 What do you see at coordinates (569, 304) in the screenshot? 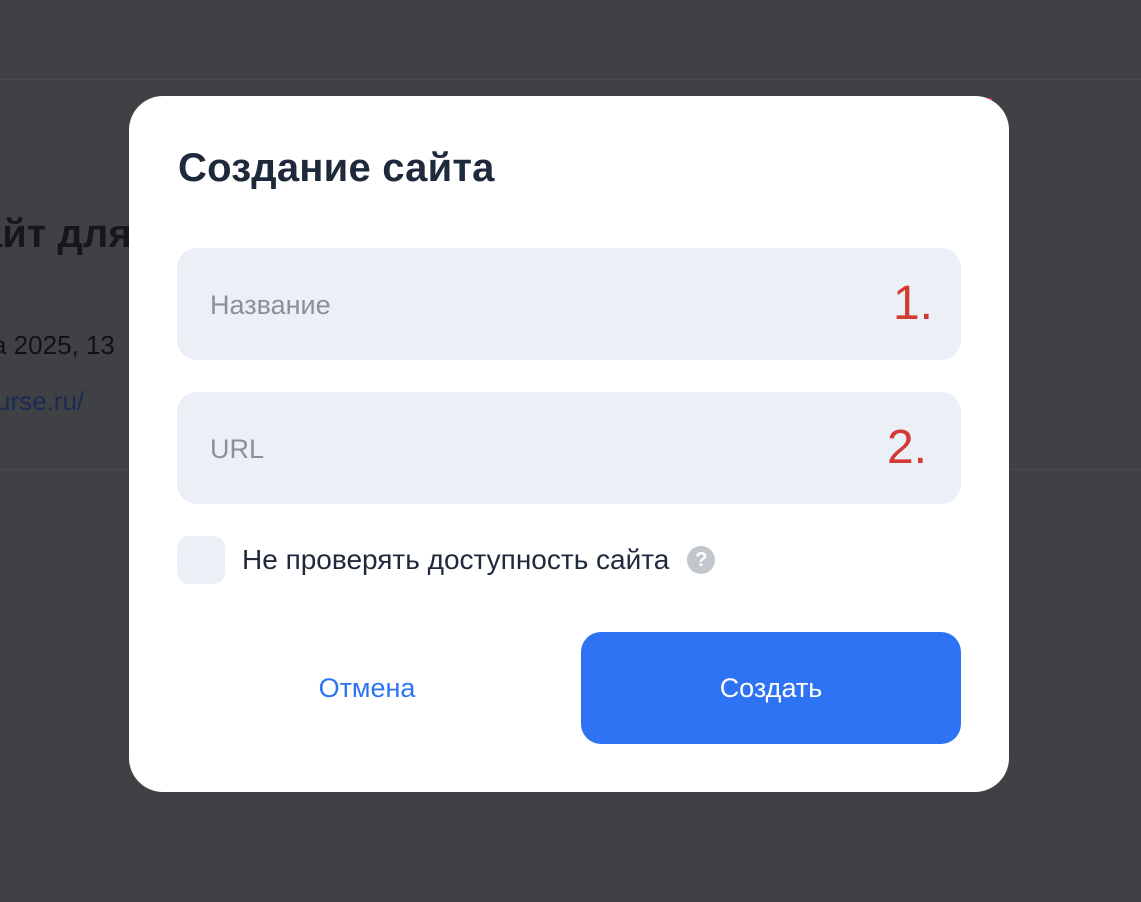
I see `name-input: Название 1.` at bounding box center [569, 304].